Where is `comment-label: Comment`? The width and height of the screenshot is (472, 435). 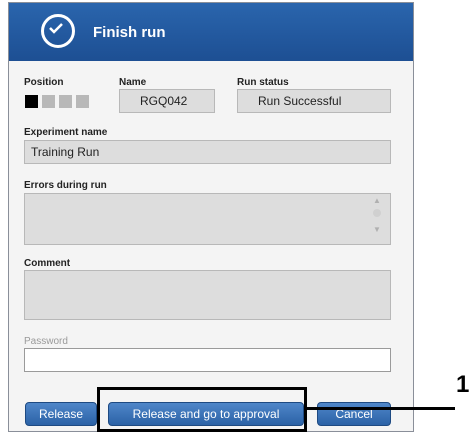 comment-label: Comment is located at coordinates (47, 263).